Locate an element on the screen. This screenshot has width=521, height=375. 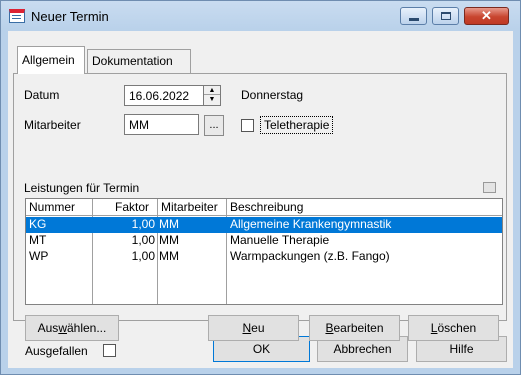
table-row: KG 1,00 MM Allgemeine Krankengymnastik is located at coordinates (264, 225).